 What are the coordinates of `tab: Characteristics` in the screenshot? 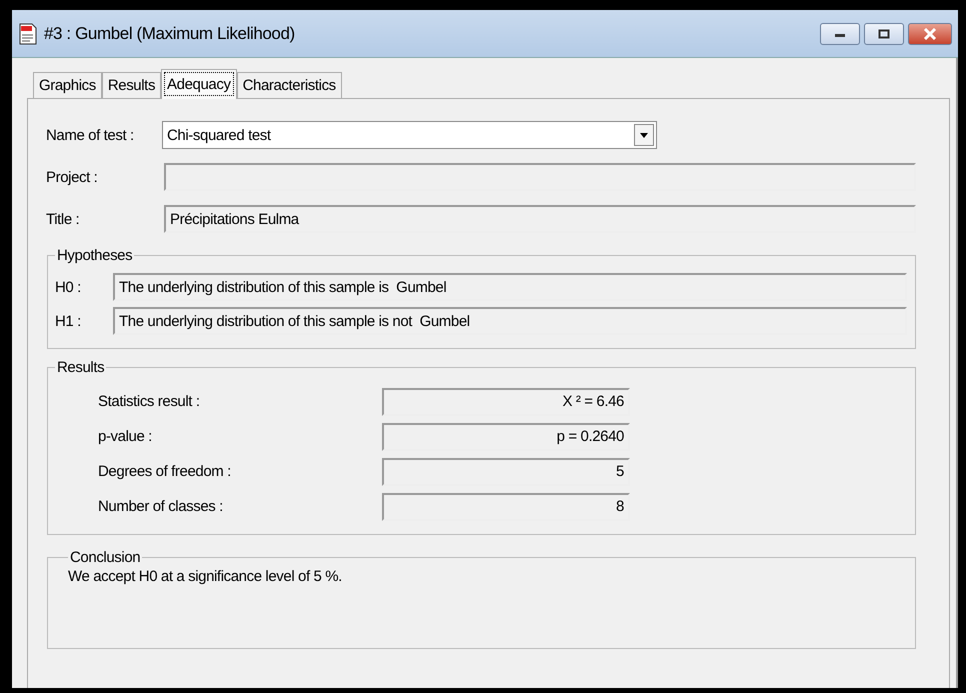 It's located at (289, 85).